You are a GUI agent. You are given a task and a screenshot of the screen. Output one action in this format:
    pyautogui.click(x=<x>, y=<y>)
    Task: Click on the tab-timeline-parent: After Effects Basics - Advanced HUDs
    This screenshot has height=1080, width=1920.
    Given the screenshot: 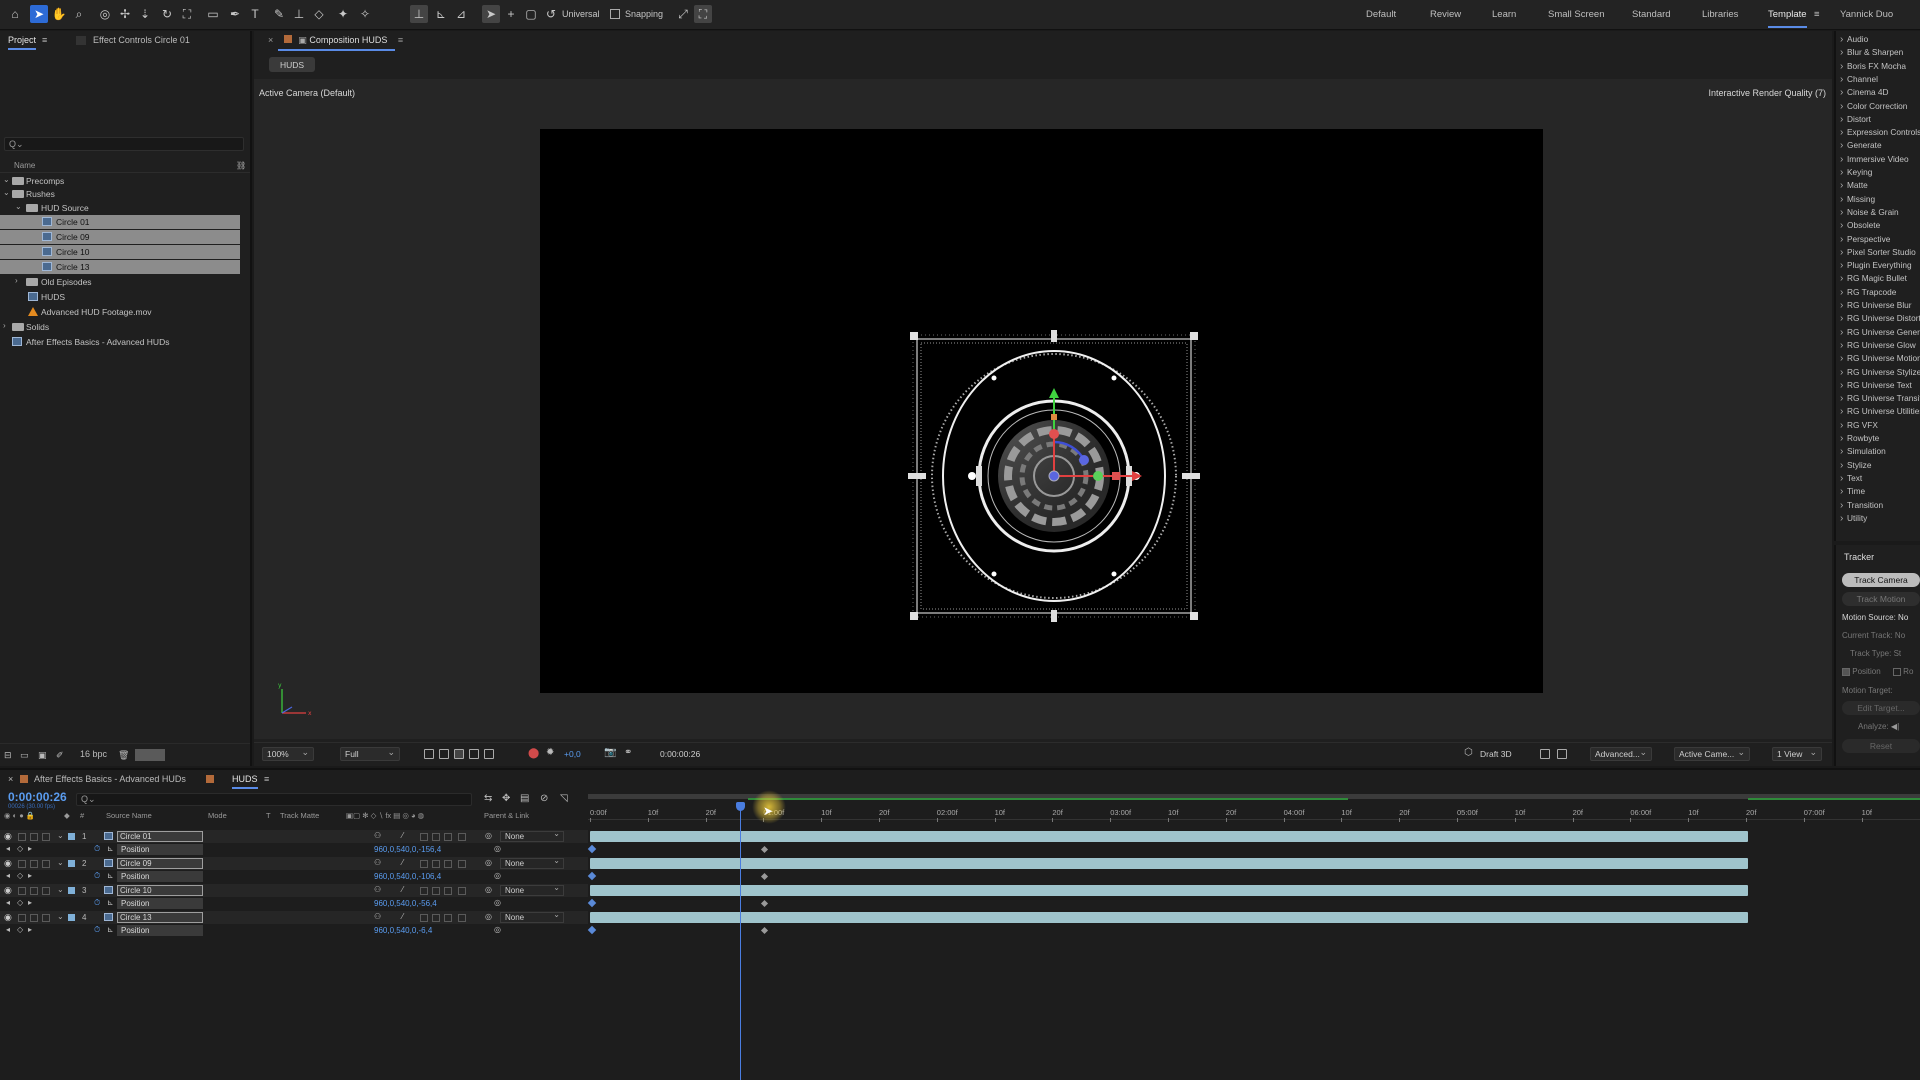 What is the action you would take?
    pyautogui.click(x=110, y=779)
    